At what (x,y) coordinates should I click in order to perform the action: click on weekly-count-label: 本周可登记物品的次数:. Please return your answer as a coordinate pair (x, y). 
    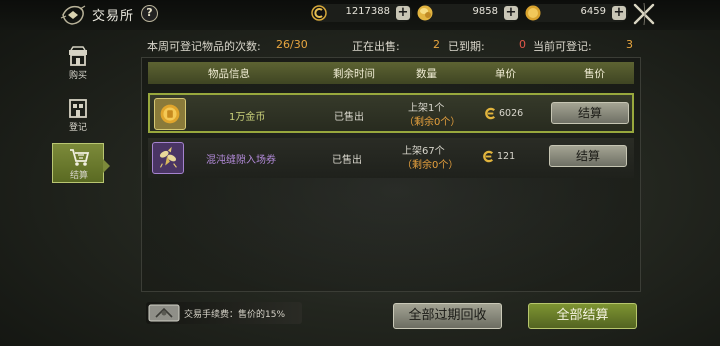
    Looking at the image, I should click on (204, 46).